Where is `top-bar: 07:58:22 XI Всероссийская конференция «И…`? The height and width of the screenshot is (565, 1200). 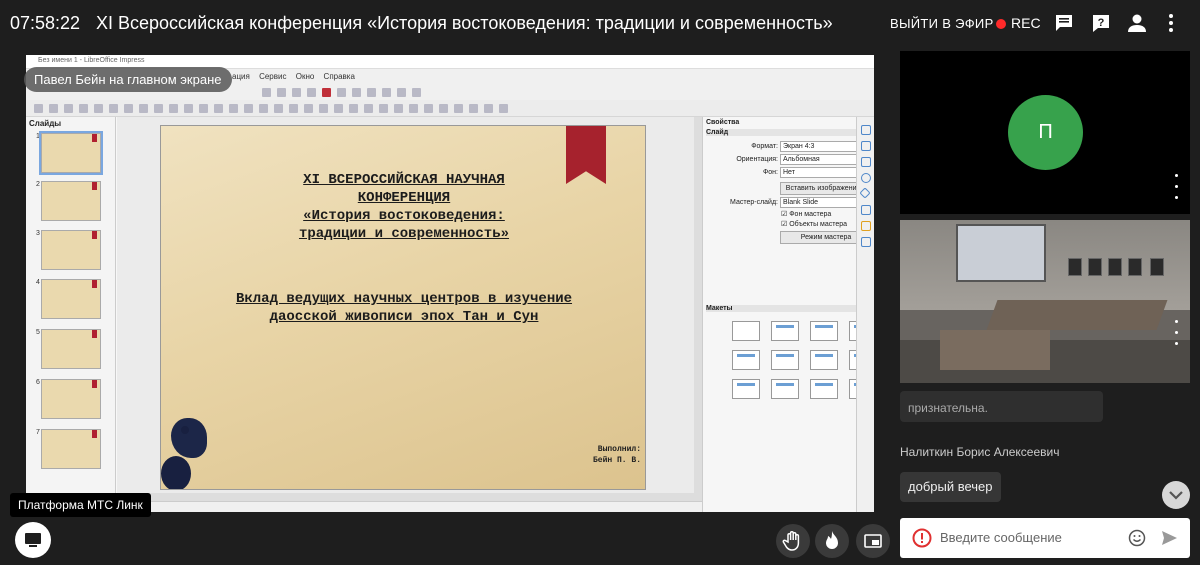 top-bar: 07:58:22 XI Всероссийская конференция «И… is located at coordinates (600, 24).